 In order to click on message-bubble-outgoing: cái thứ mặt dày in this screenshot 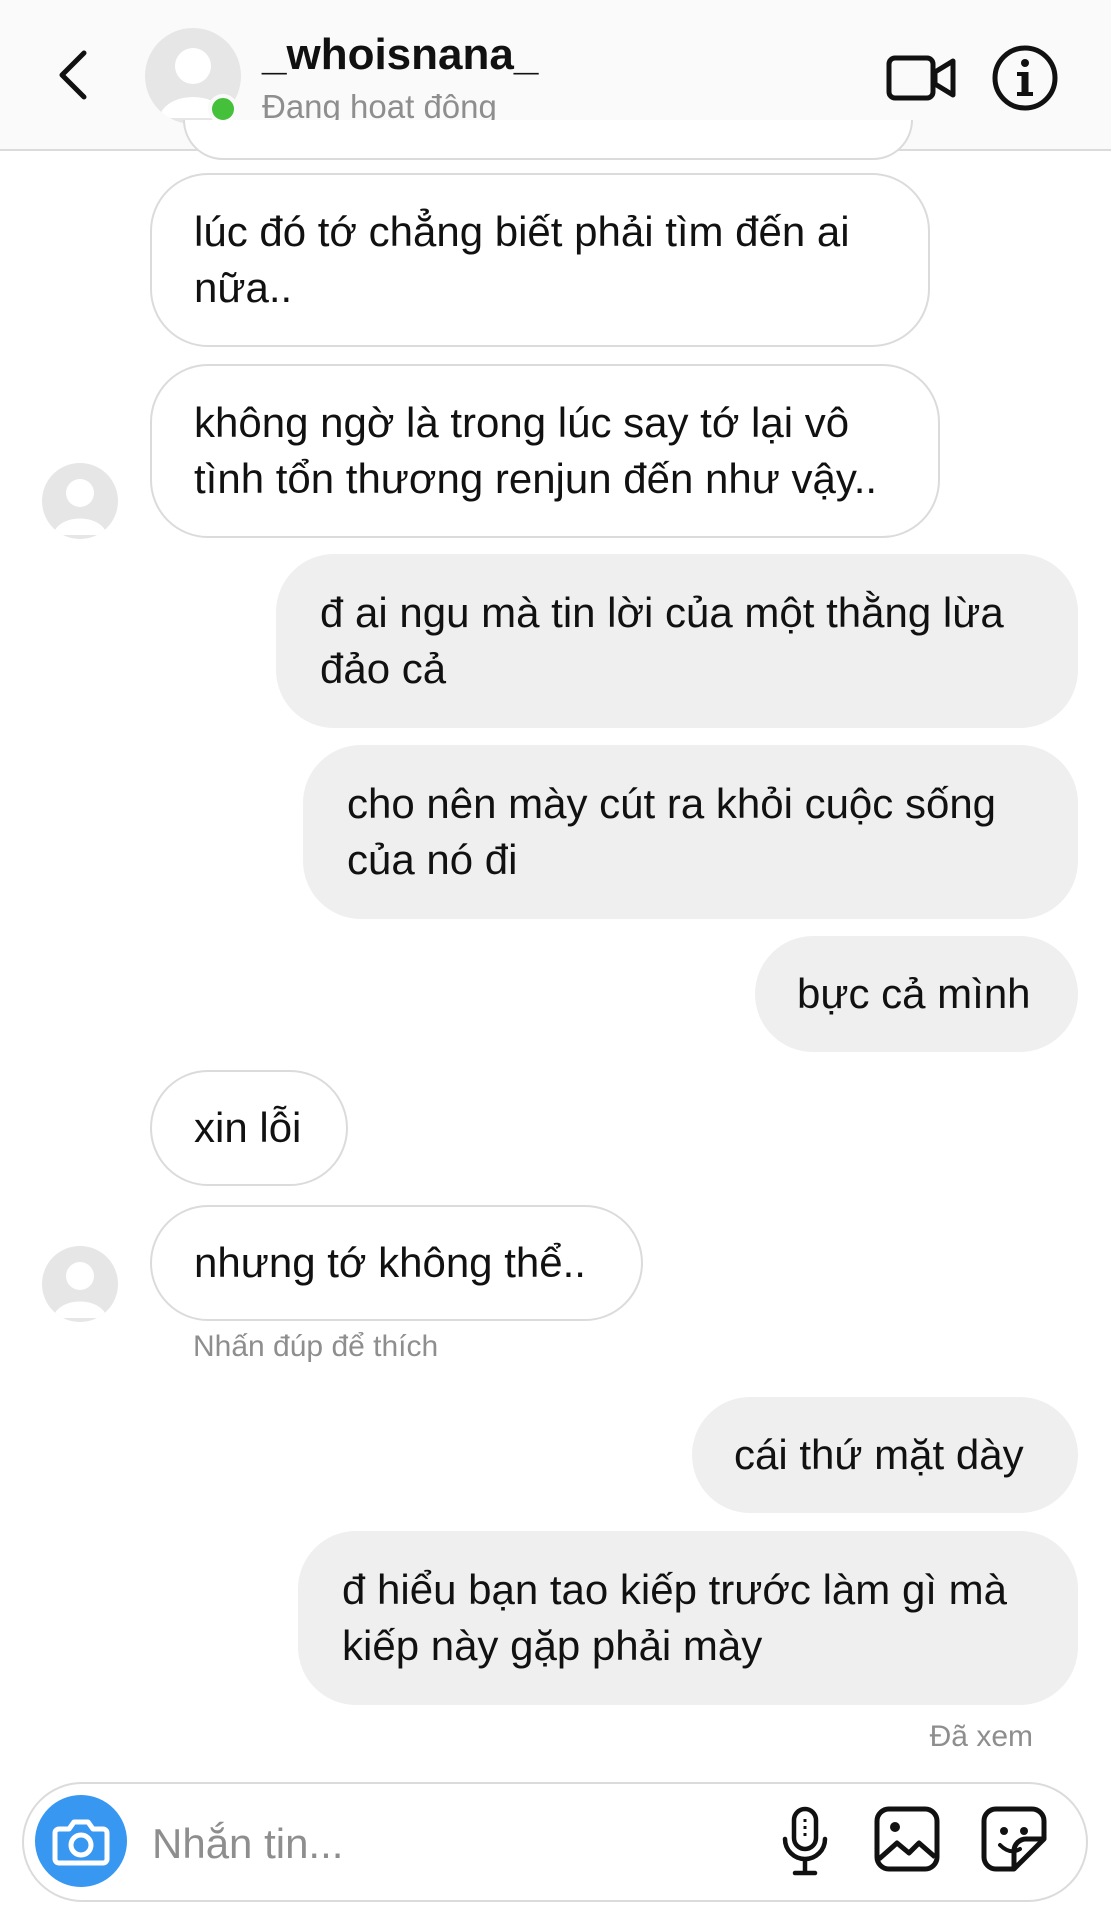, I will do `click(885, 1455)`.